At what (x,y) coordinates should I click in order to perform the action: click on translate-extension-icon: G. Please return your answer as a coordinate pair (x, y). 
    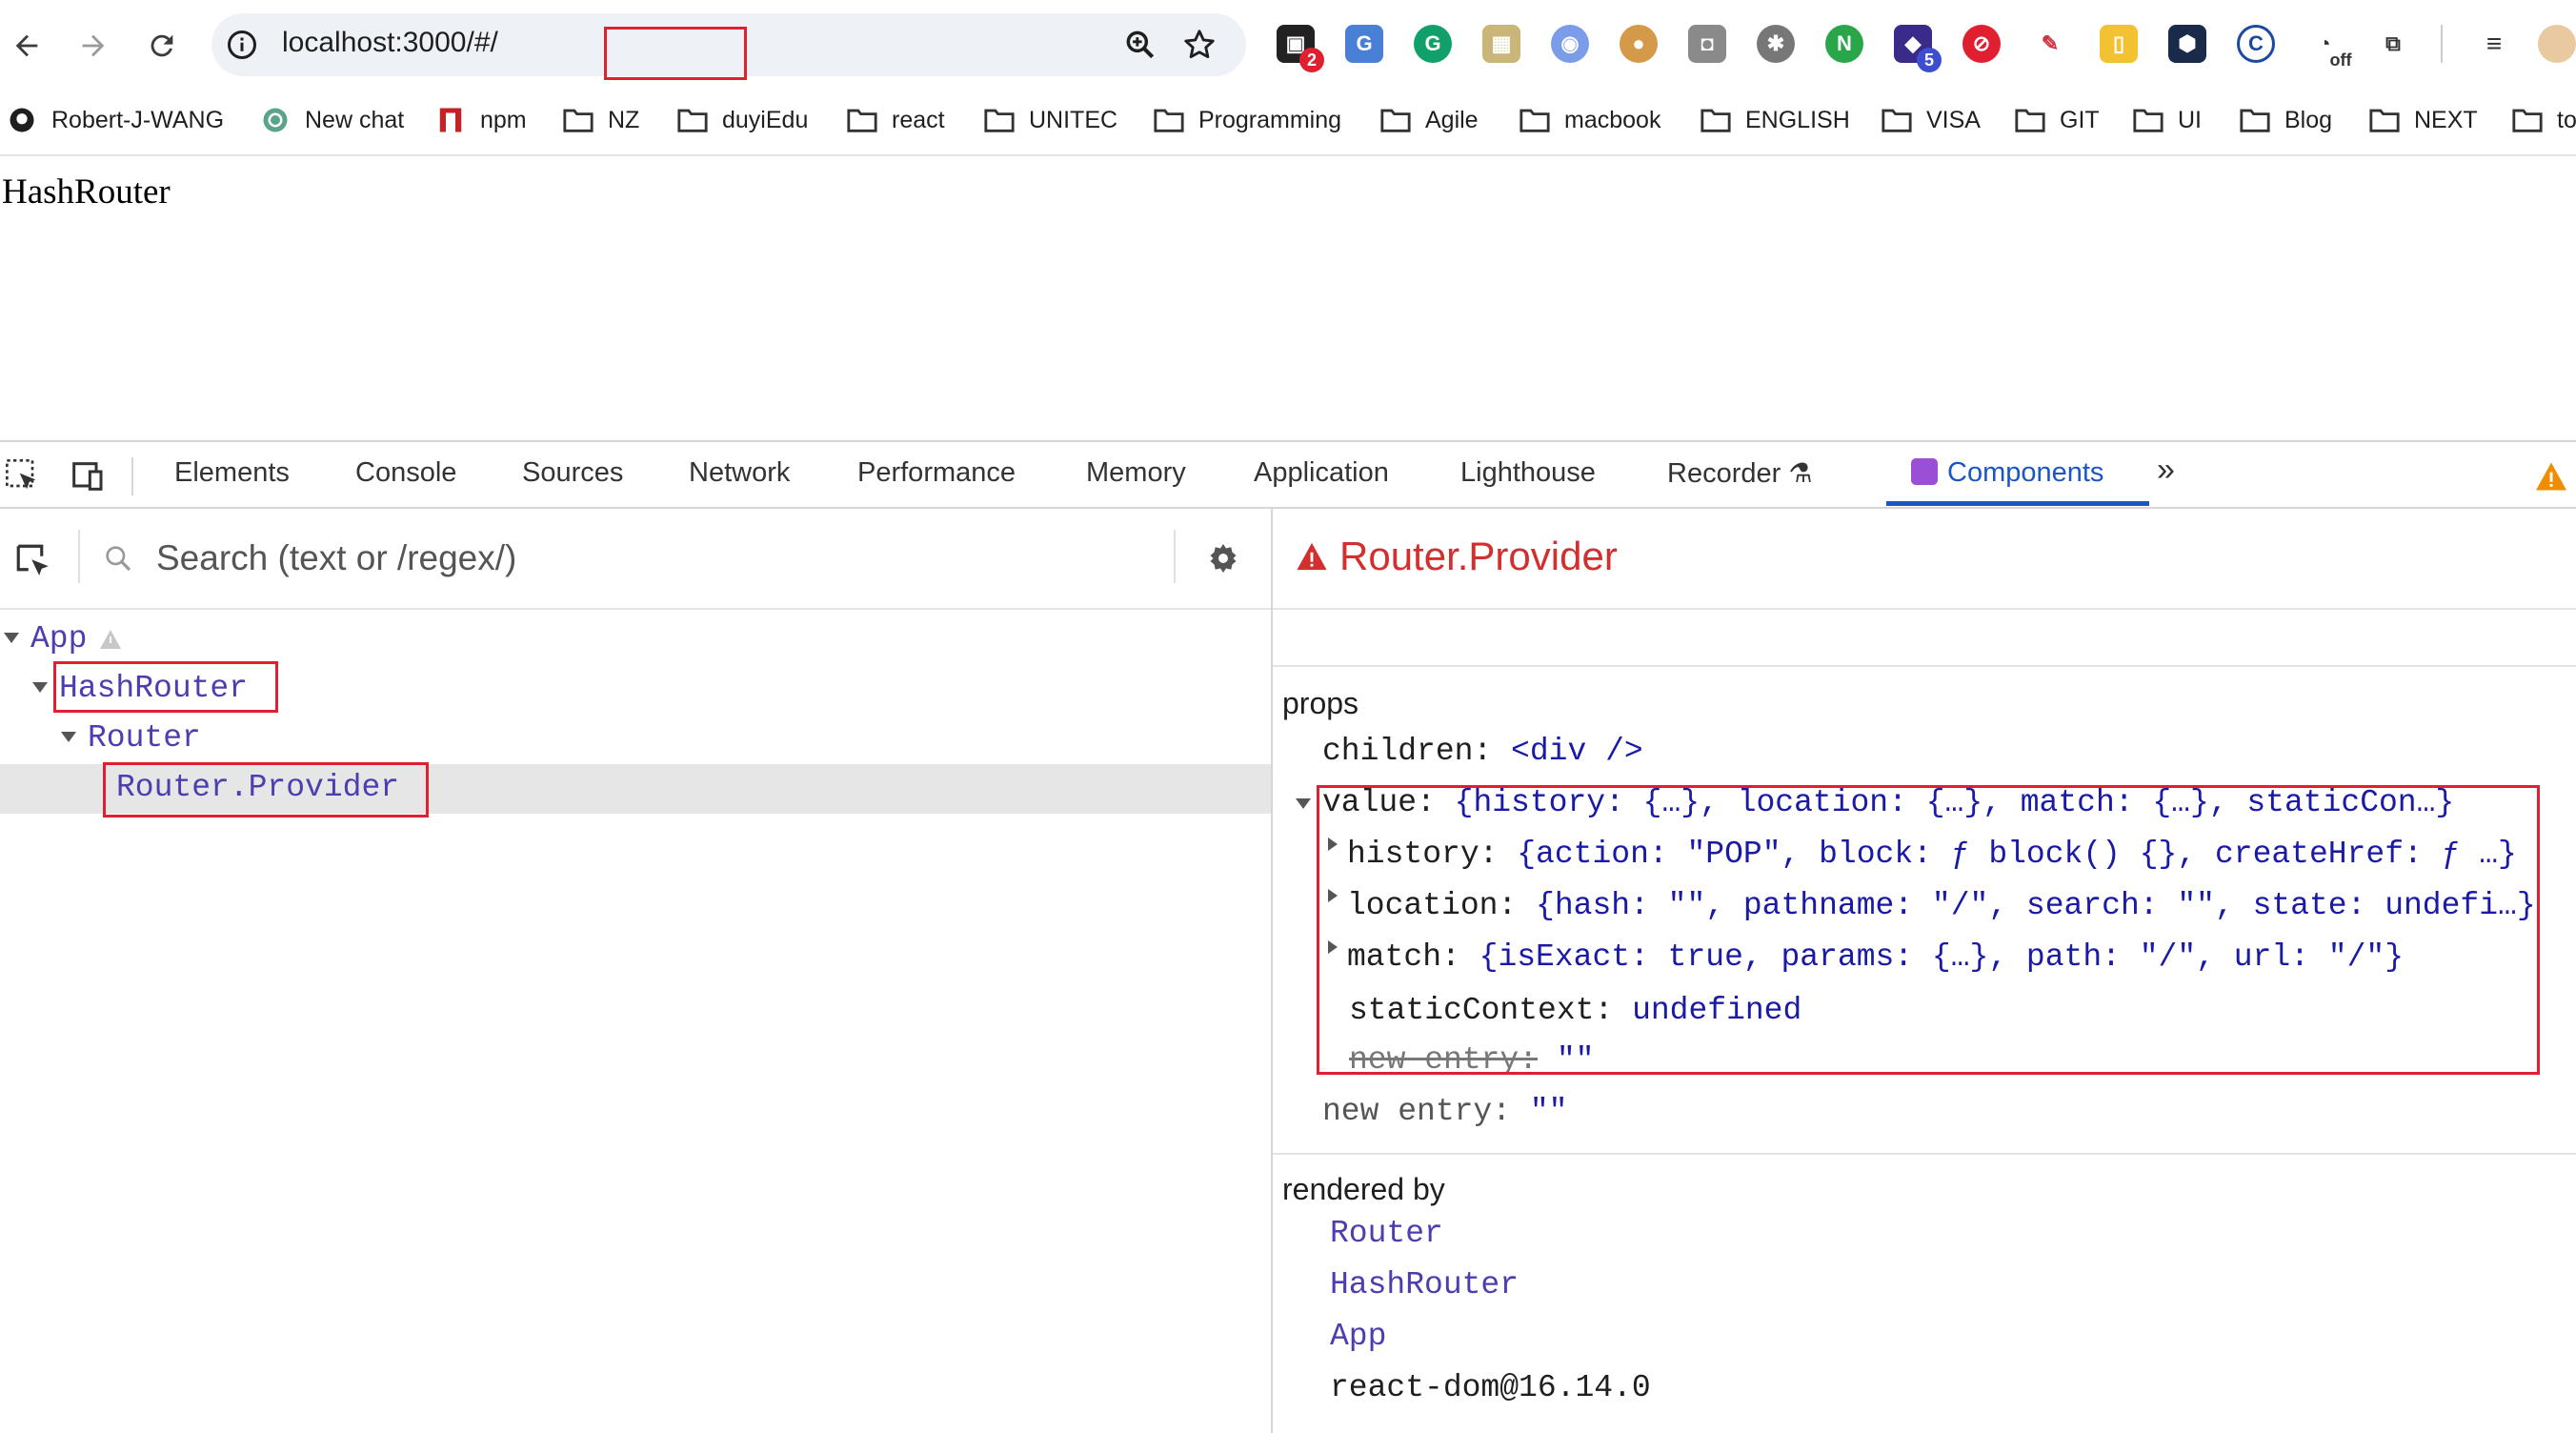
    Looking at the image, I should click on (1364, 44).